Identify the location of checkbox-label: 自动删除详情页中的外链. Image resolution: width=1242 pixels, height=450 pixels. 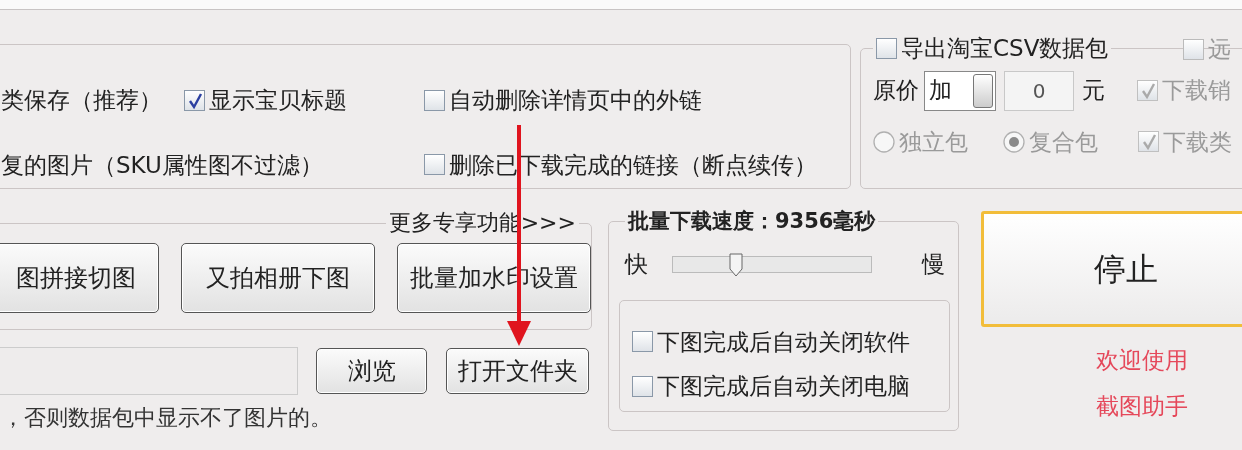
(575, 100).